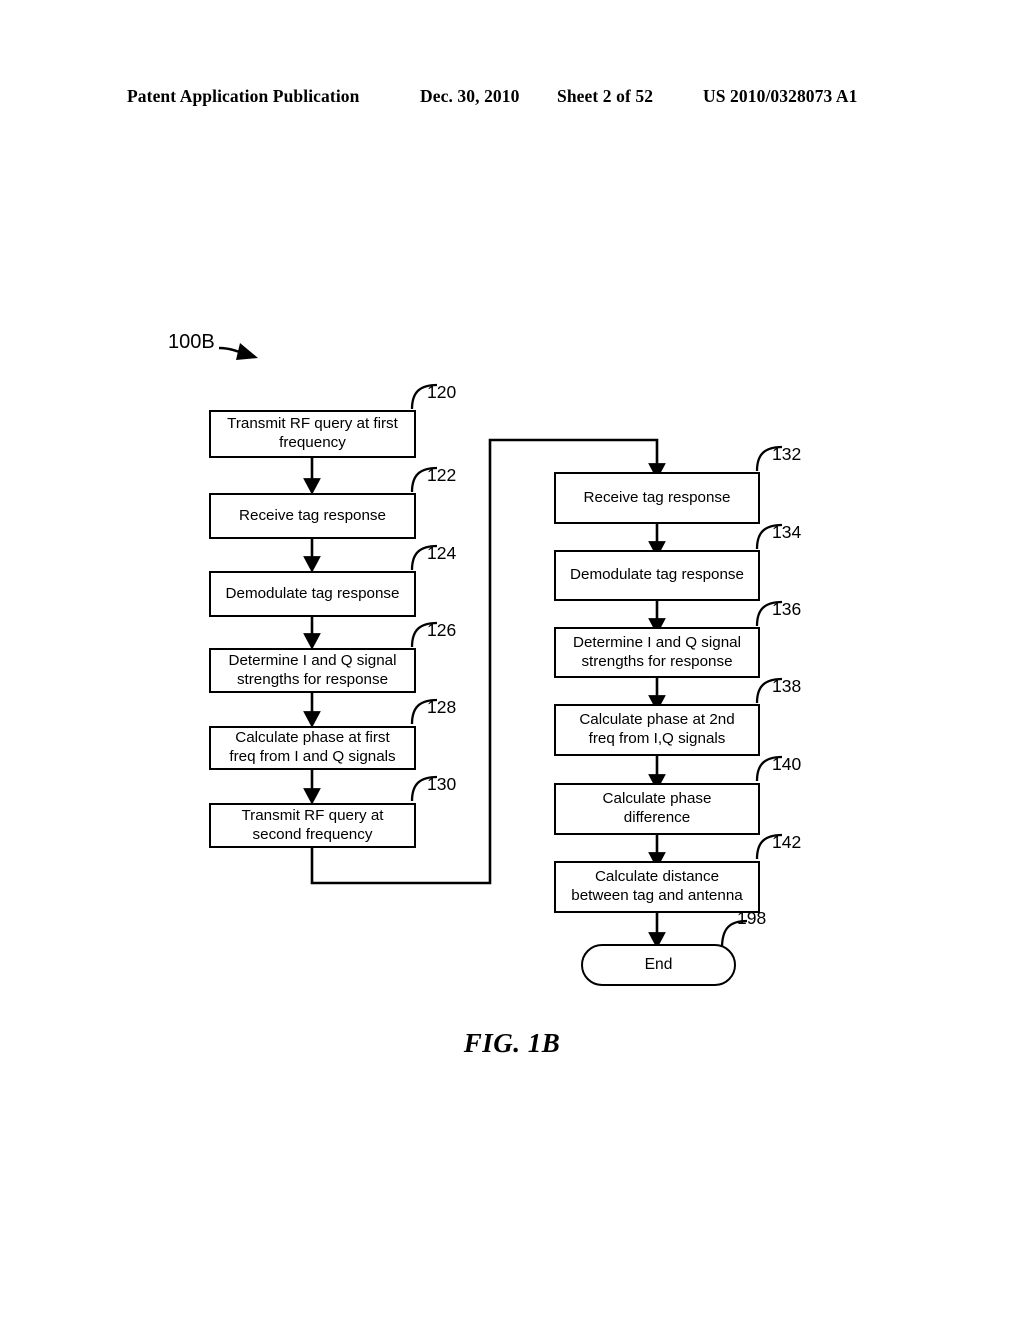 Image resolution: width=1024 pixels, height=1320 pixels. I want to click on flow-node-134-line1: Demodulate tag response, so click(657, 575).